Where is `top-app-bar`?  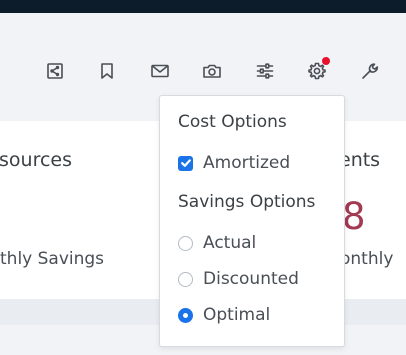 top-app-bar is located at coordinates (203, 6).